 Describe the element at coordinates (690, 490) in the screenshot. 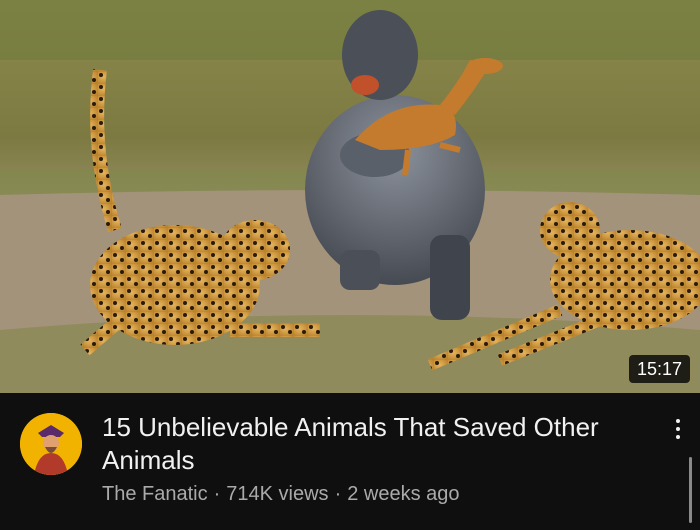

I see `scrollbar` at that location.